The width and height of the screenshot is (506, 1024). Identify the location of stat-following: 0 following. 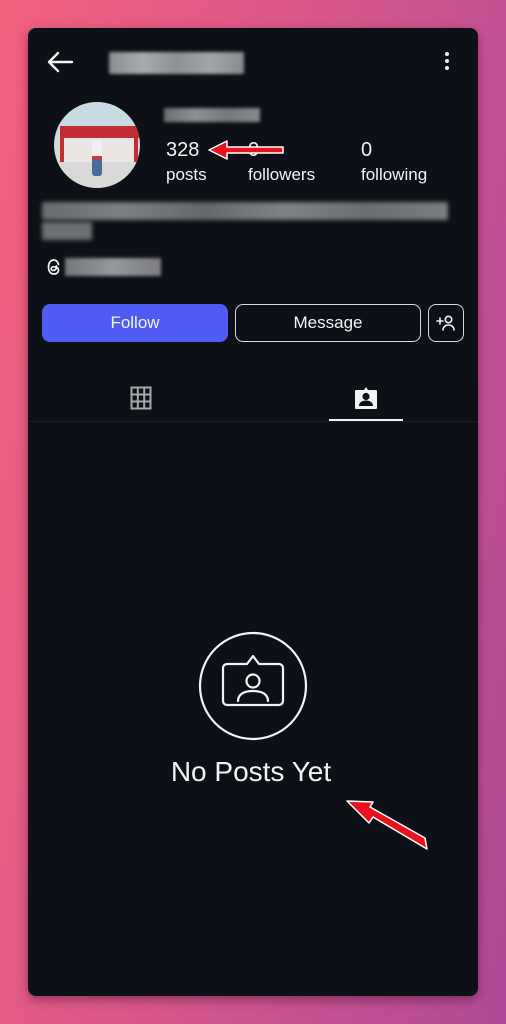
(394, 162).